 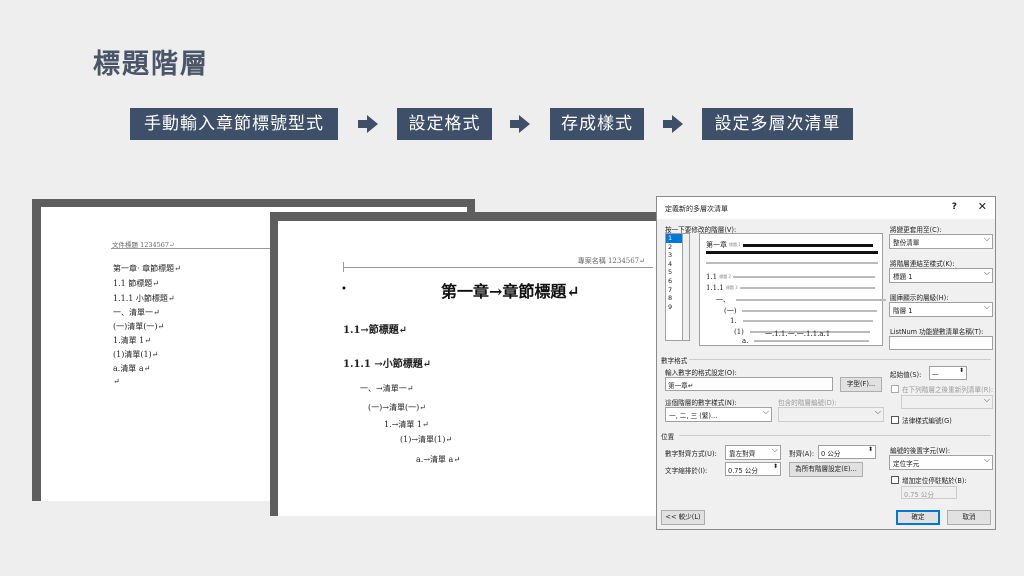 I want to click on list-level-4: (1)→清單(1)↵, so click(x=426, y=439).